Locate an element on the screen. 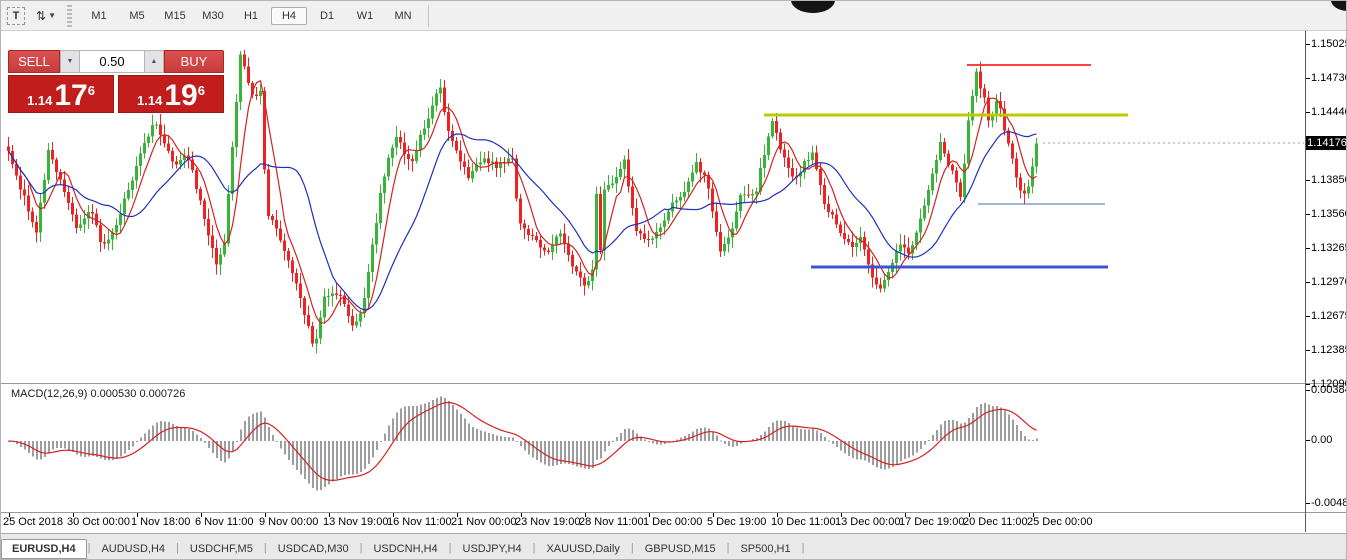  screen-corner-overlay is located at coordinates (1338, 6).